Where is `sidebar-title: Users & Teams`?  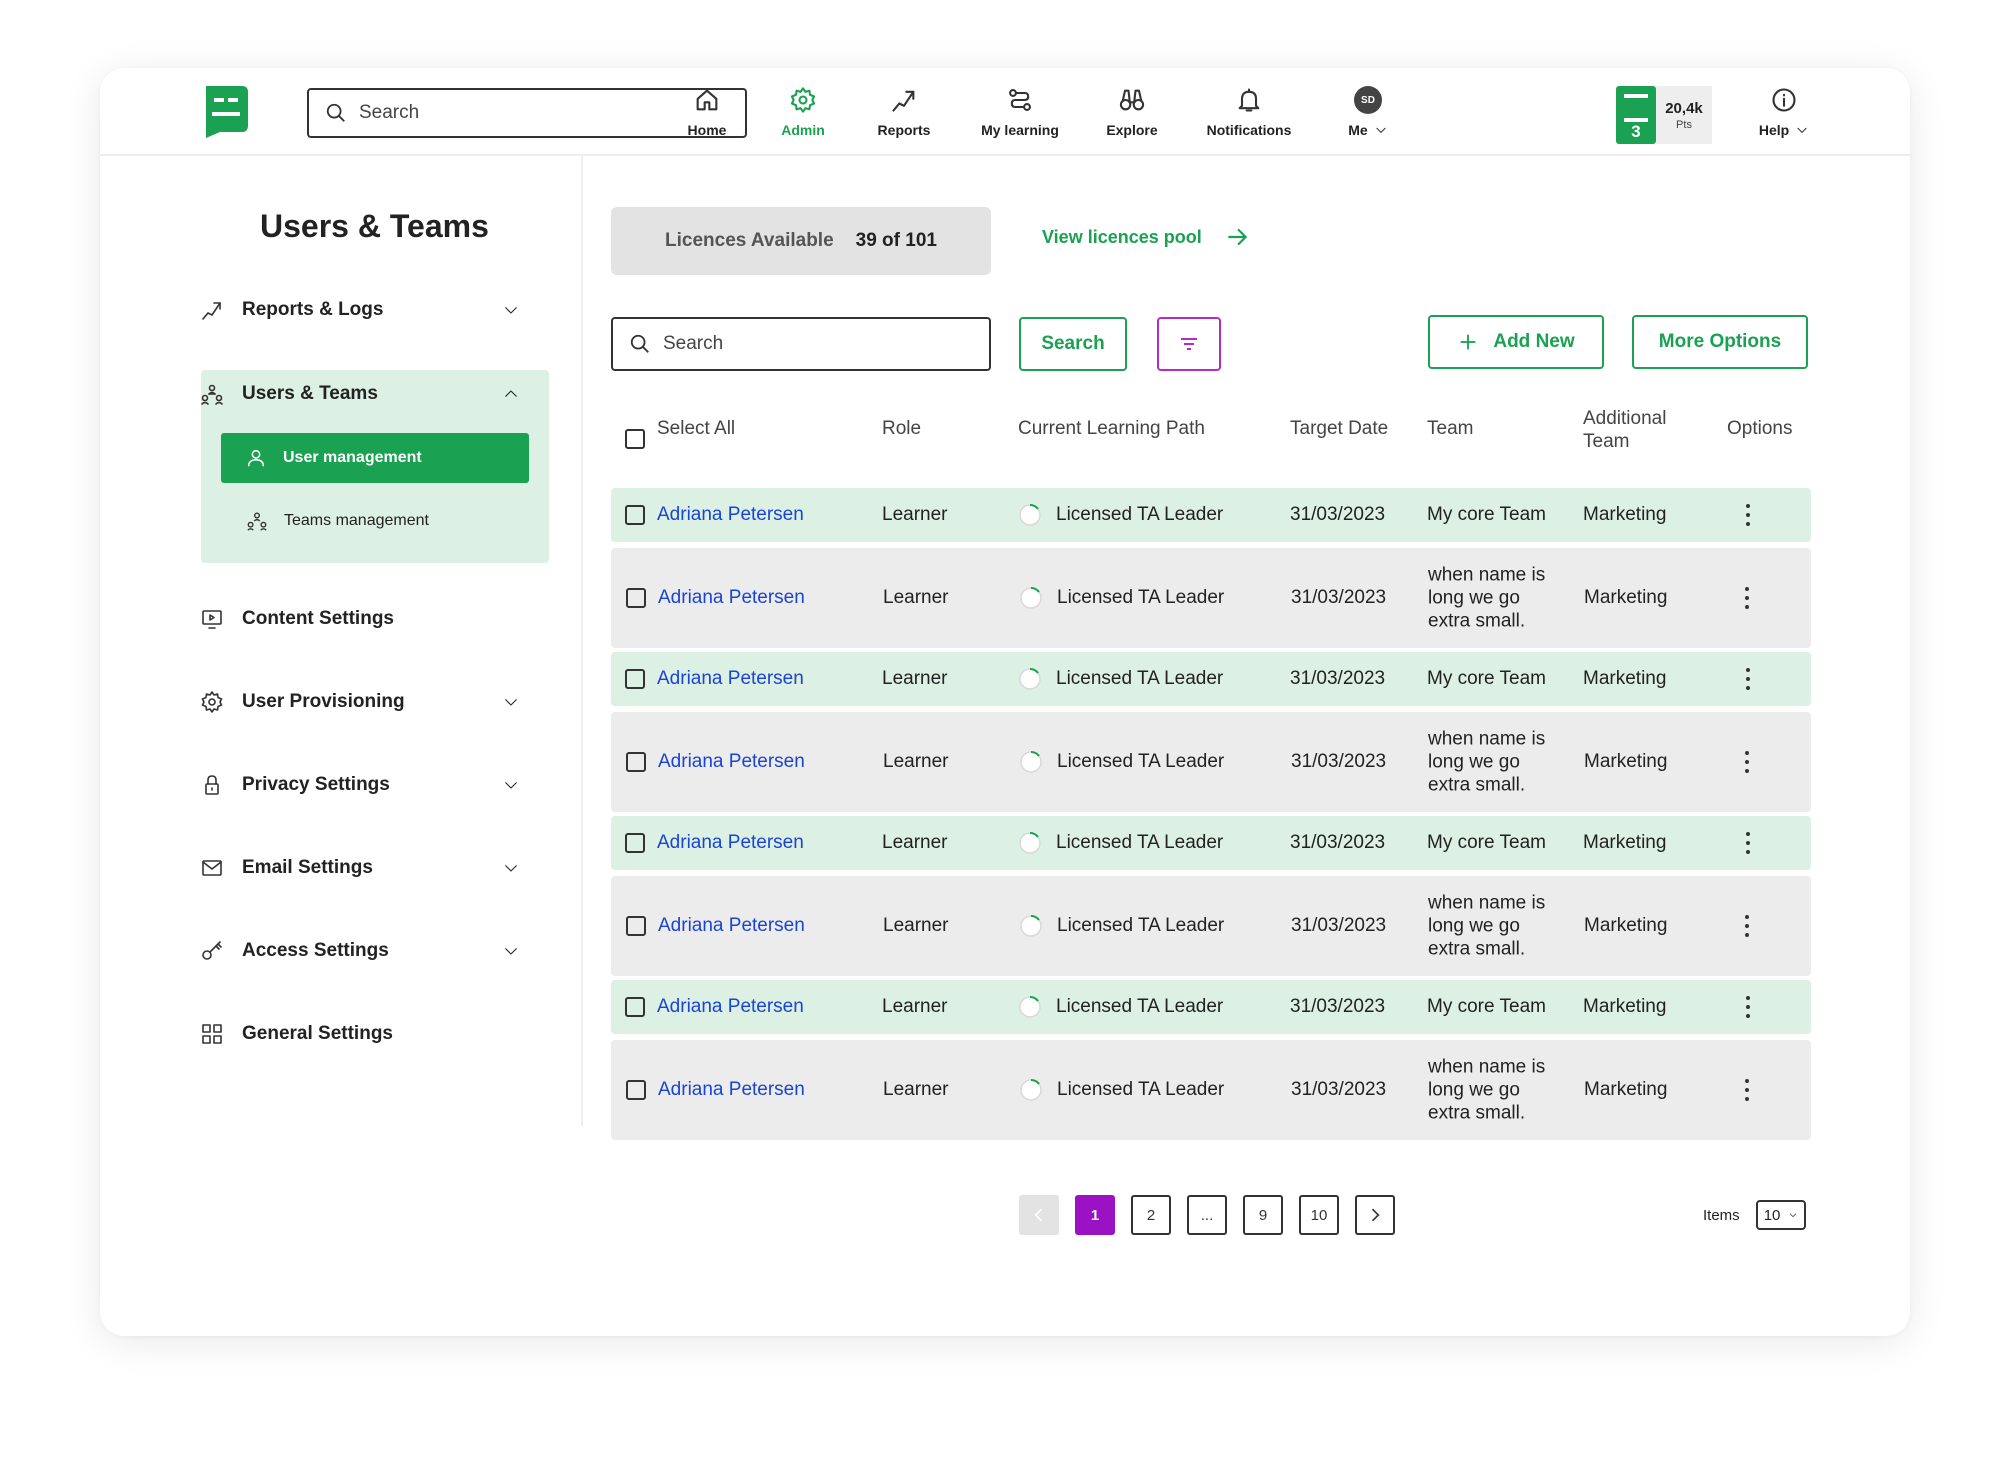
sidebar-title: Users & Teams is located at coordinates (374, 226).